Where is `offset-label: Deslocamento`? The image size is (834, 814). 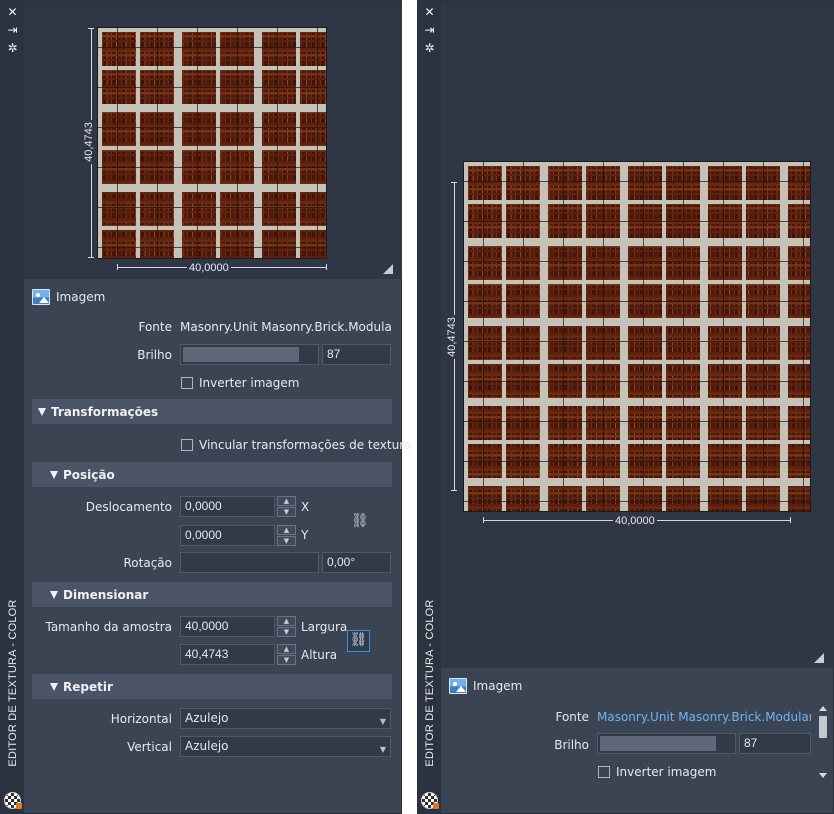
offset-label: Deslocamento is located at coordinates (128, 507).